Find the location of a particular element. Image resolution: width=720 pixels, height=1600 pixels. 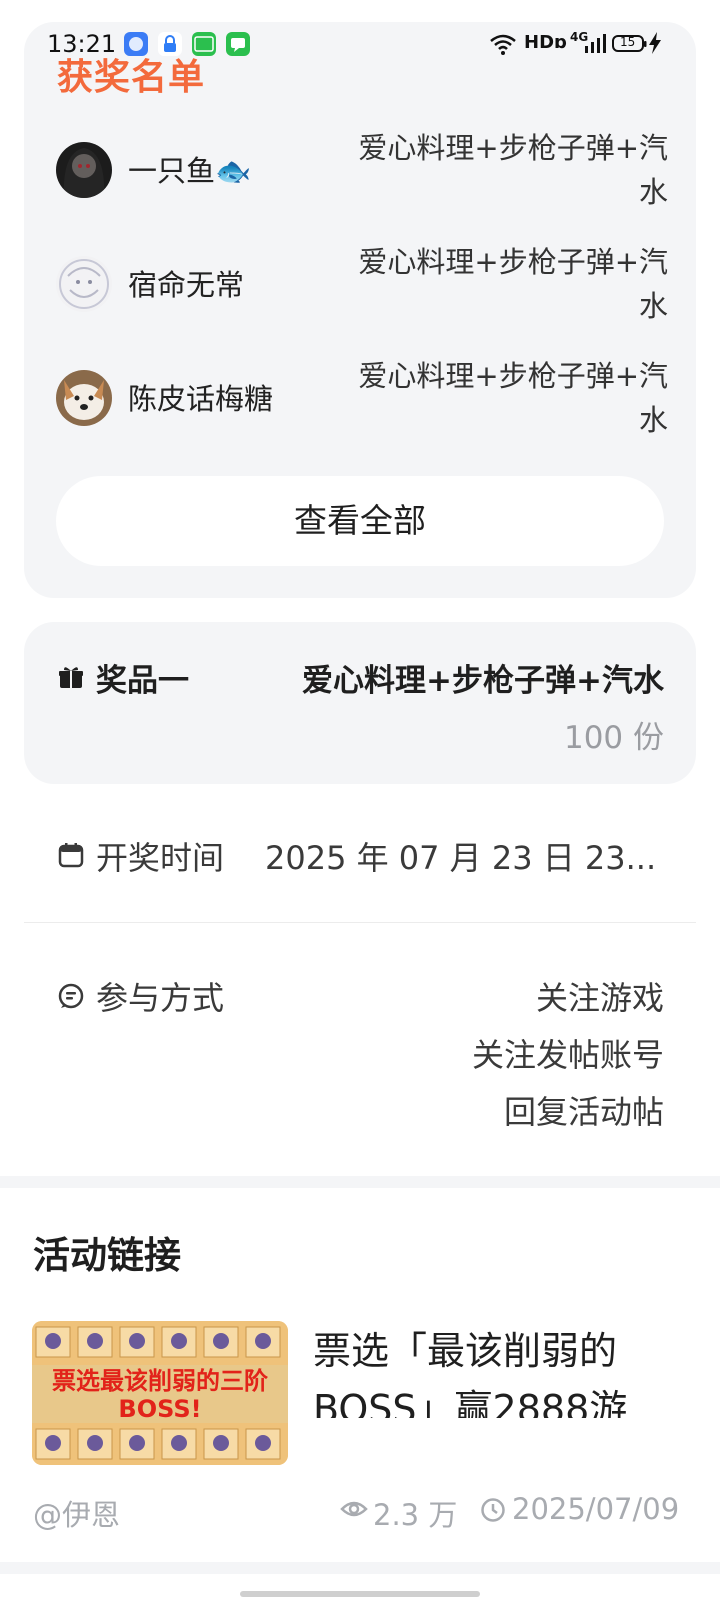

post-thumbnail: 票选最该削弱的三阶BOSS! is located at coordinates (160, 1393).